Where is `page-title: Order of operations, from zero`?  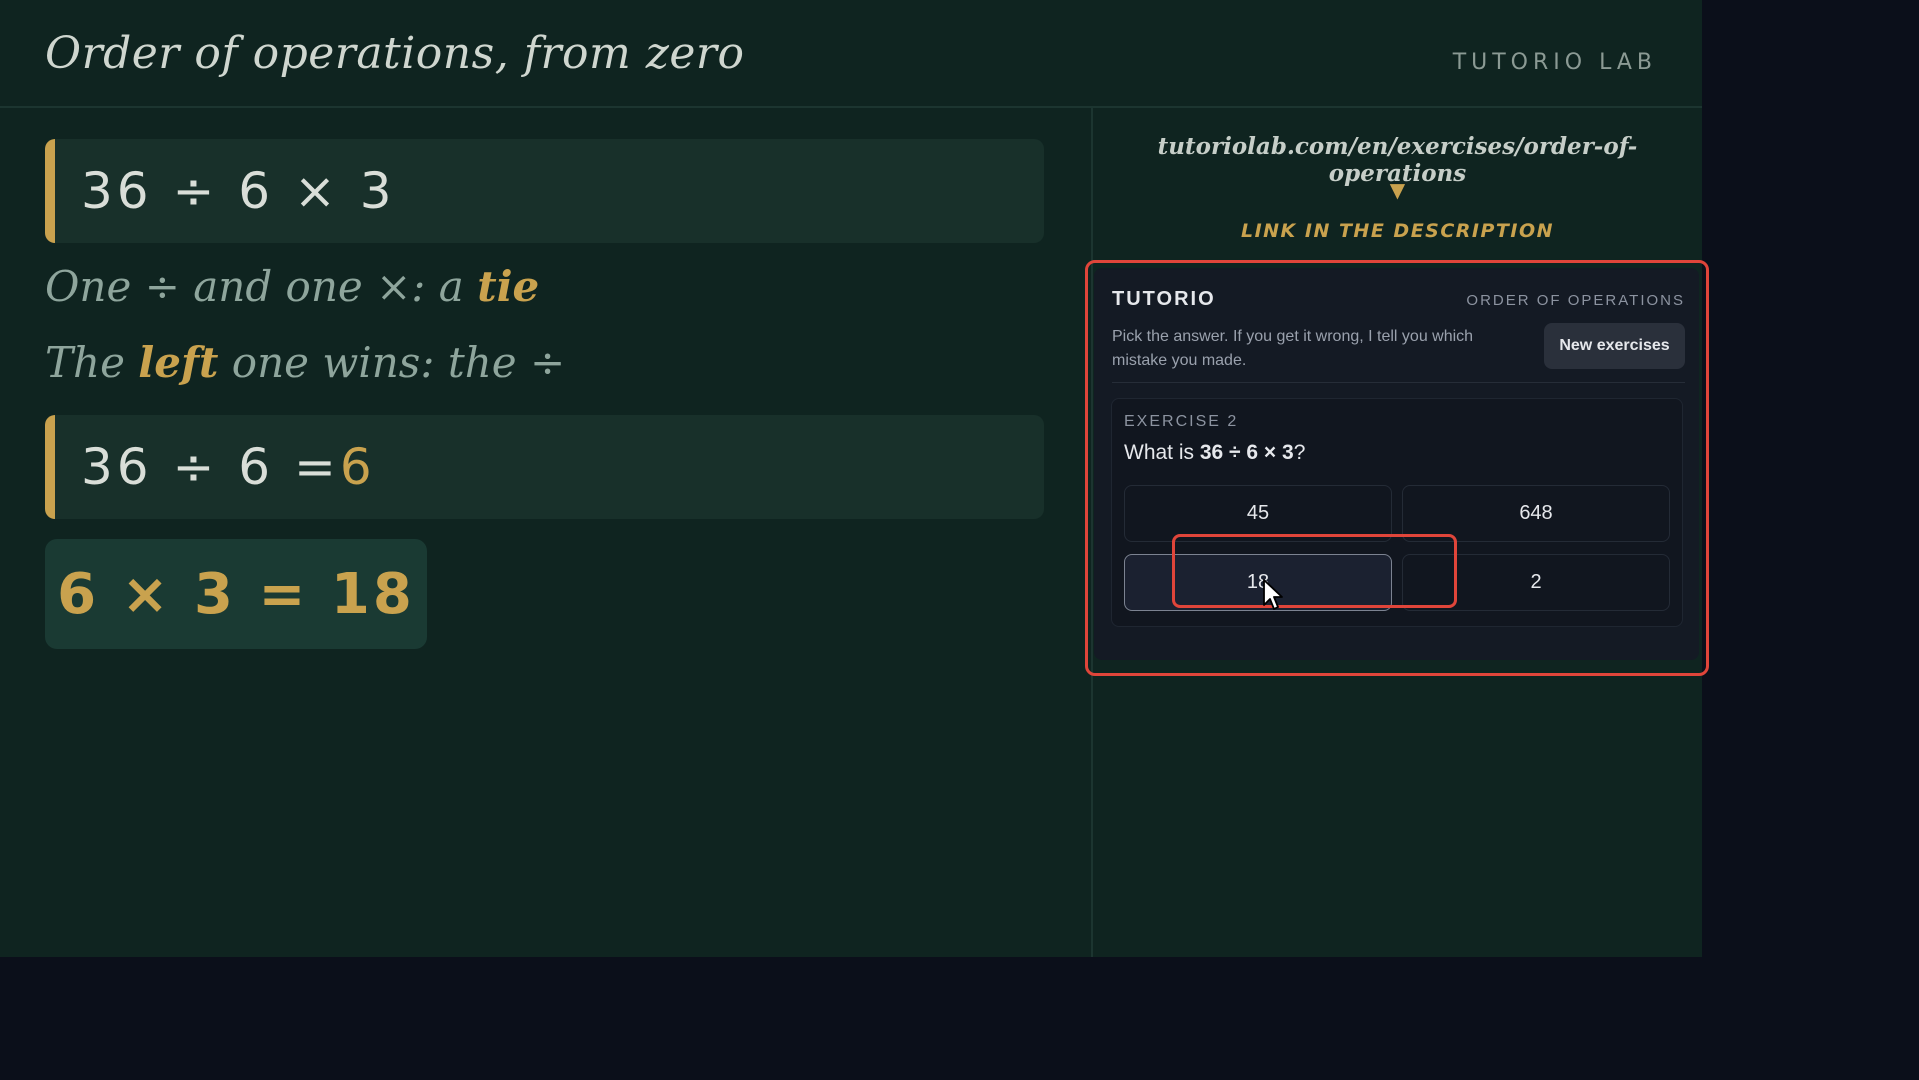 page-title: Order of operations, from zero is located at coordinates (395, 53).